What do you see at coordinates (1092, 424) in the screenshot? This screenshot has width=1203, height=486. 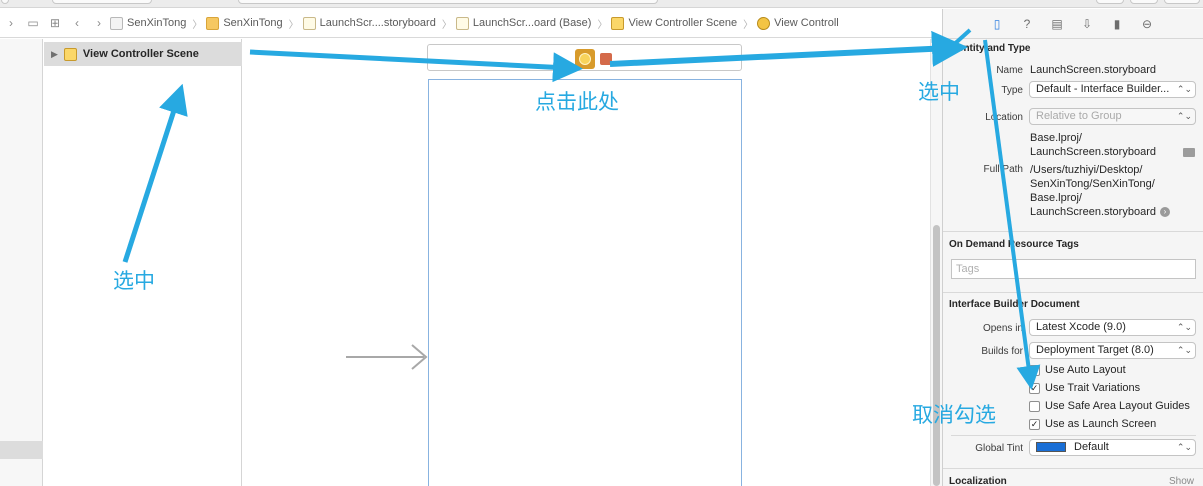 I see `use-as-launch-screen-checkbox: ✓ Use as Launch Screen` at bounding box center [1092, 424].